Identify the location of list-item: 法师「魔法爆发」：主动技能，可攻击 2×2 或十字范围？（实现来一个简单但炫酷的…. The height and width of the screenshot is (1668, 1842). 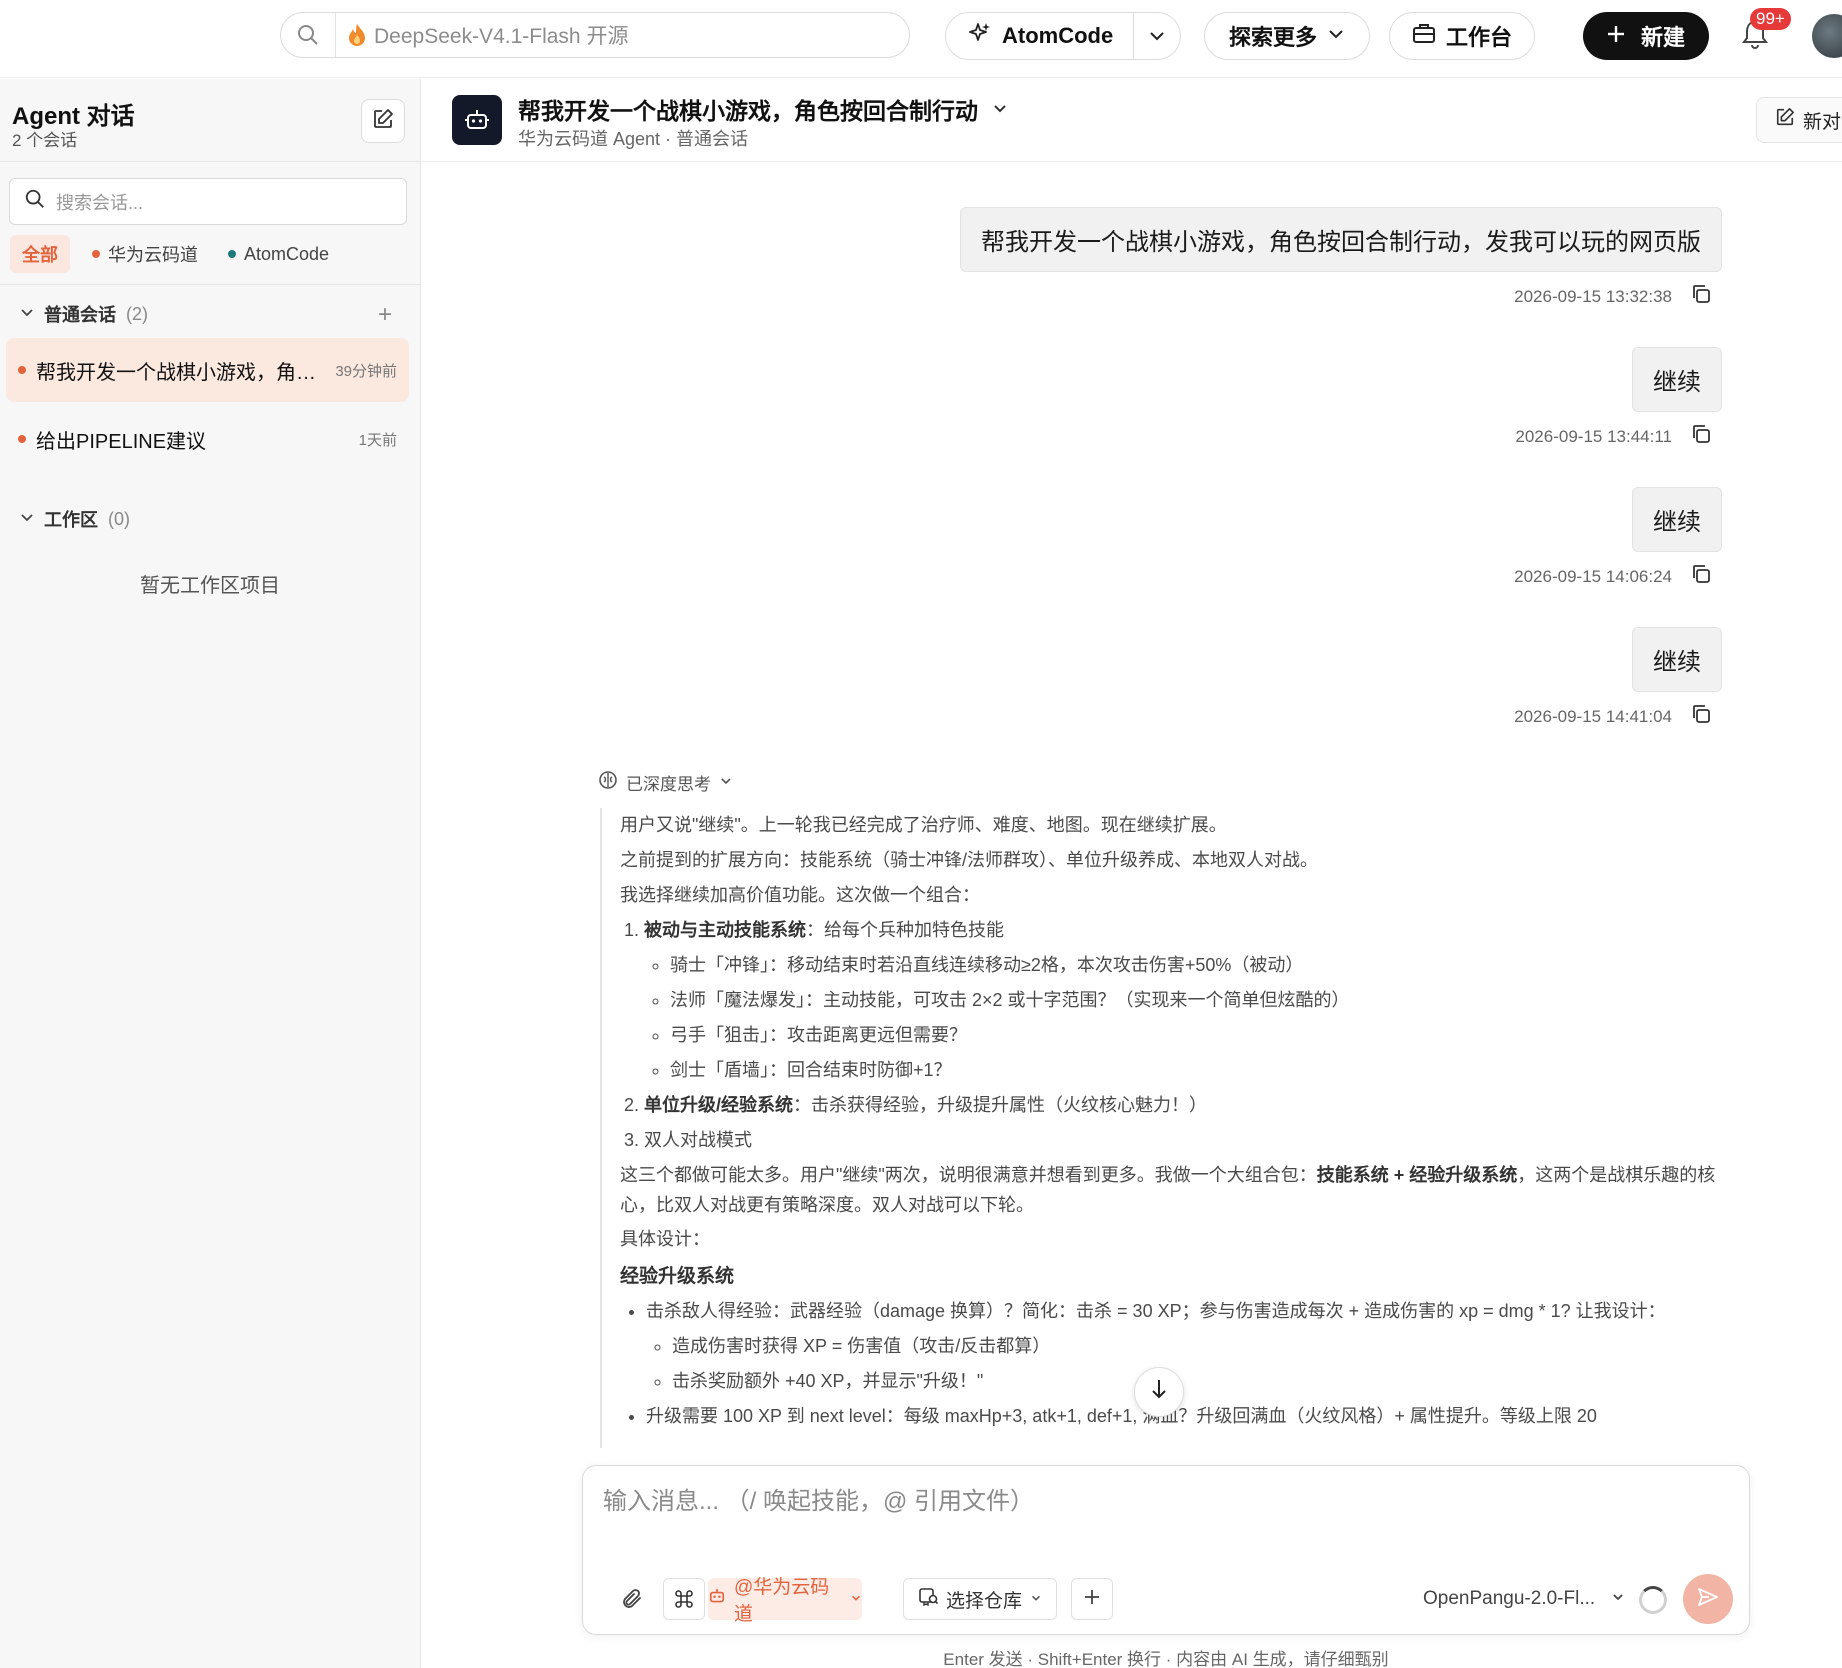
(1196, 1000).